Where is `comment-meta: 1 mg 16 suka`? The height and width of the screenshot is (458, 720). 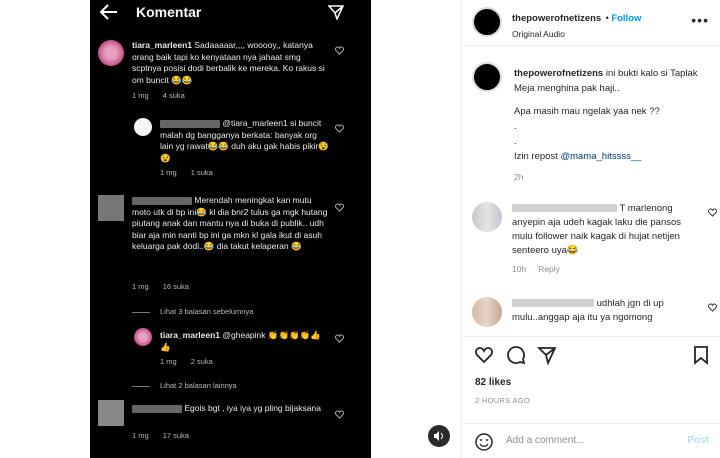
comment-meta: 1 mg 16 suka is located at coordinates (160, 286).